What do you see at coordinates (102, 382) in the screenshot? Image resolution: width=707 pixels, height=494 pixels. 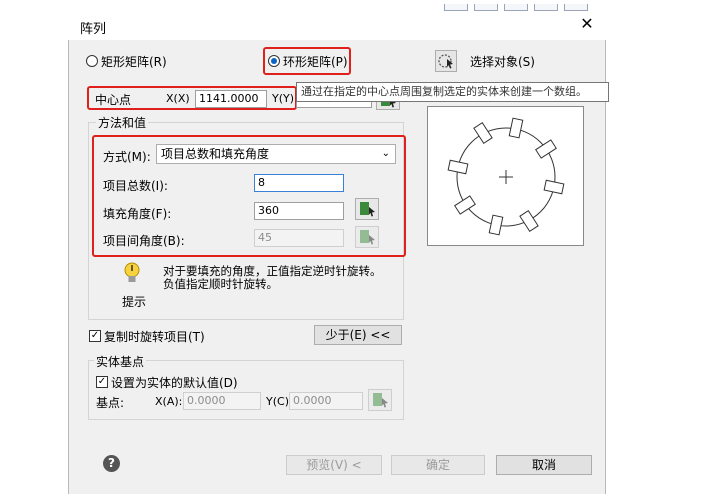 I see `default-base-checkbox: ✓` at bounding box center [102, 382].